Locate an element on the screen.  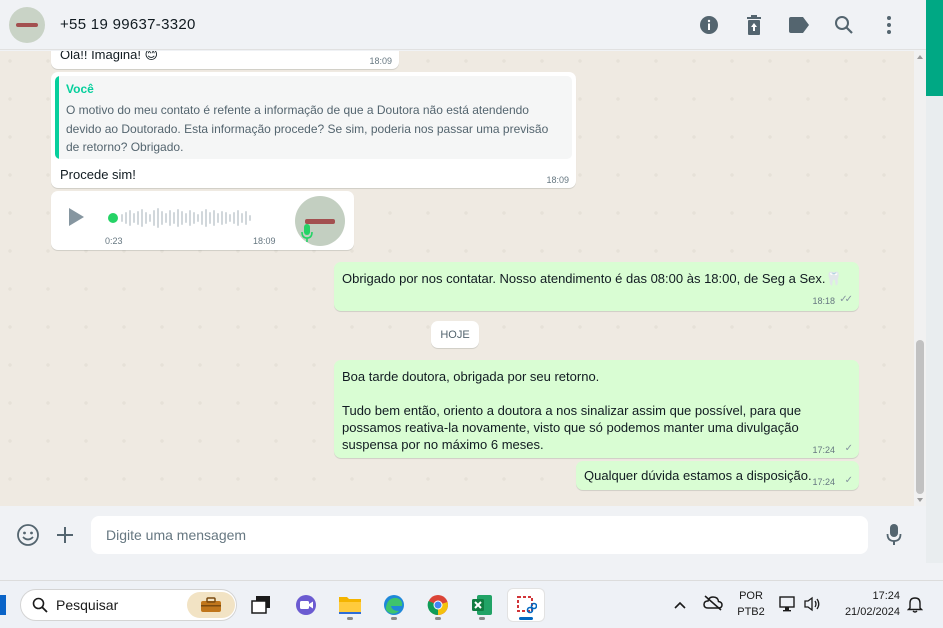
audio-message: 0:23 18:09 is located at coordinates (202, 220).